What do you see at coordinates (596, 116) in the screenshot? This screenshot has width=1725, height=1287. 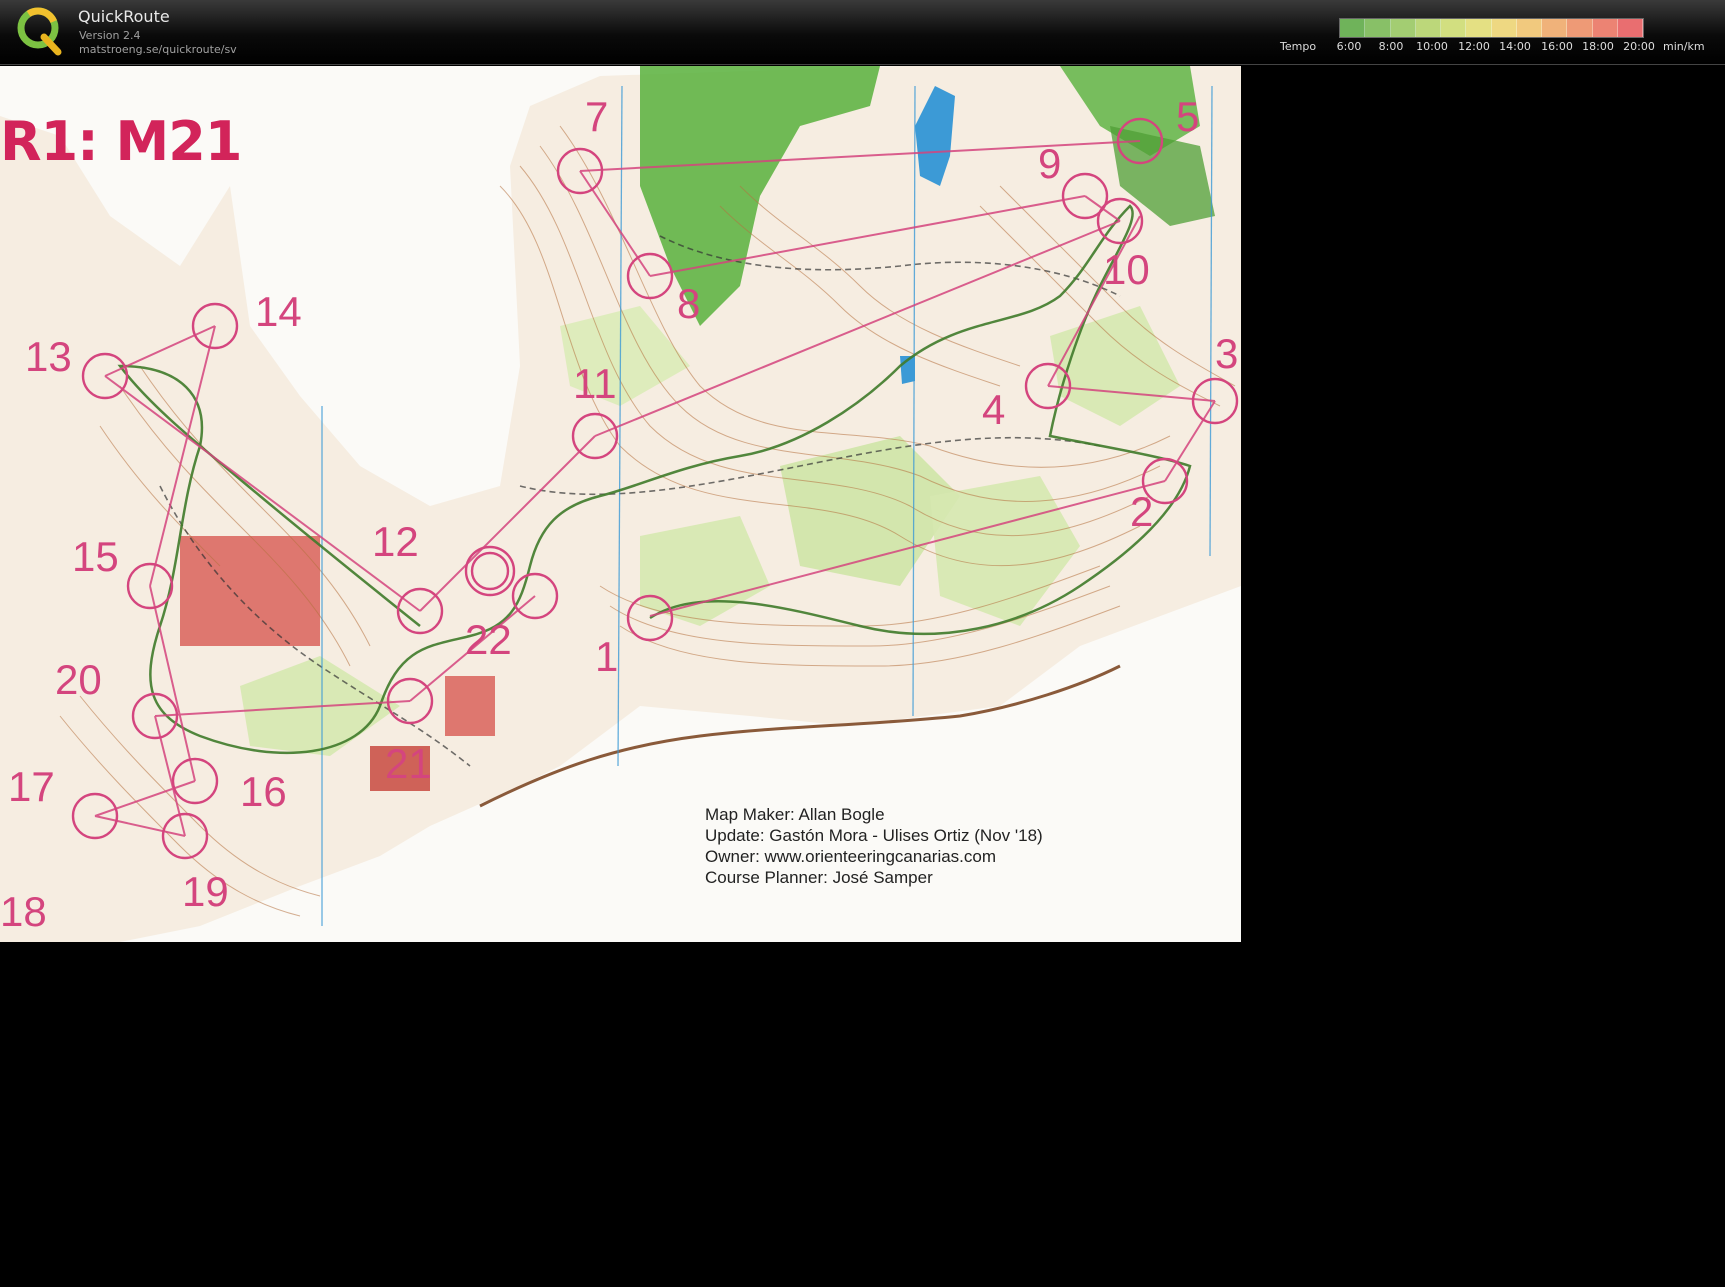 I see `control-number: 7` at bounding box center [596, 116].